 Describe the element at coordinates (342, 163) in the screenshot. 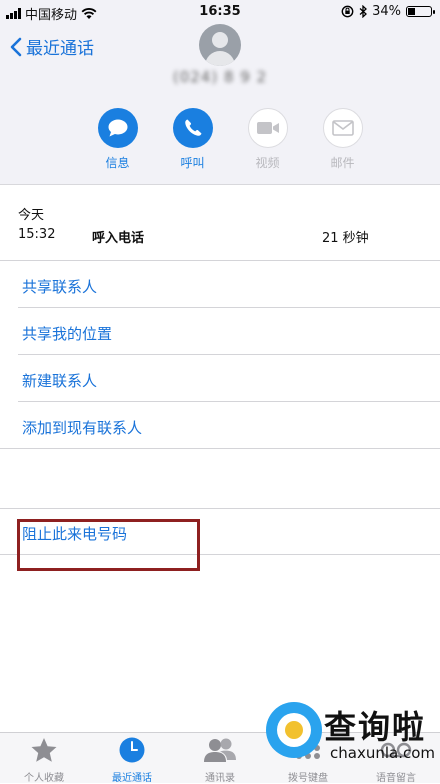

I see `mail-label: 邮件` at that location.